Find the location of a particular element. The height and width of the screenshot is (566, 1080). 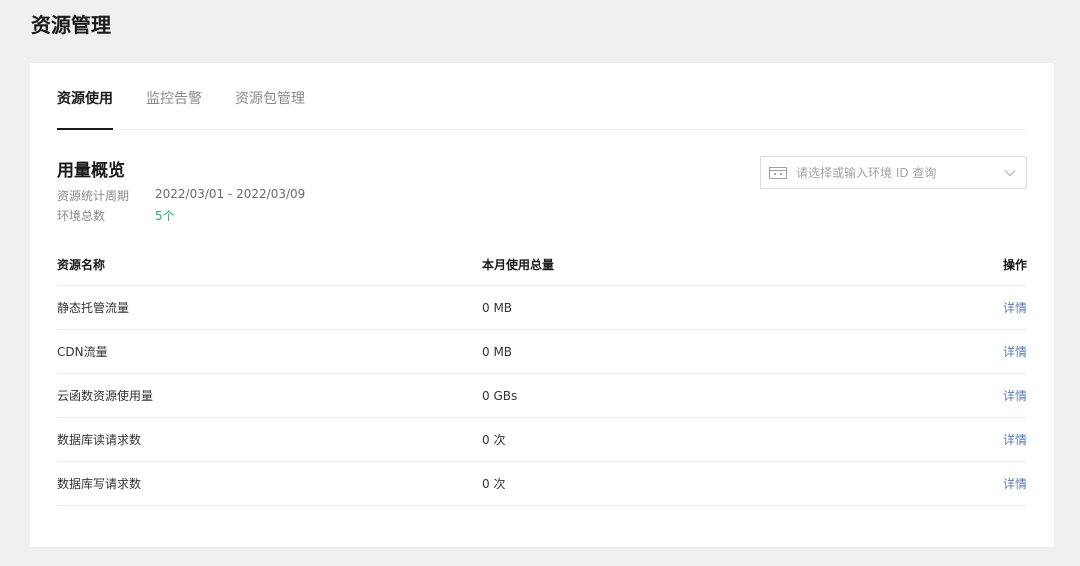

table-row: 云函数资源使用量 0 GBs 详情 is located at coordinates (542, 396).